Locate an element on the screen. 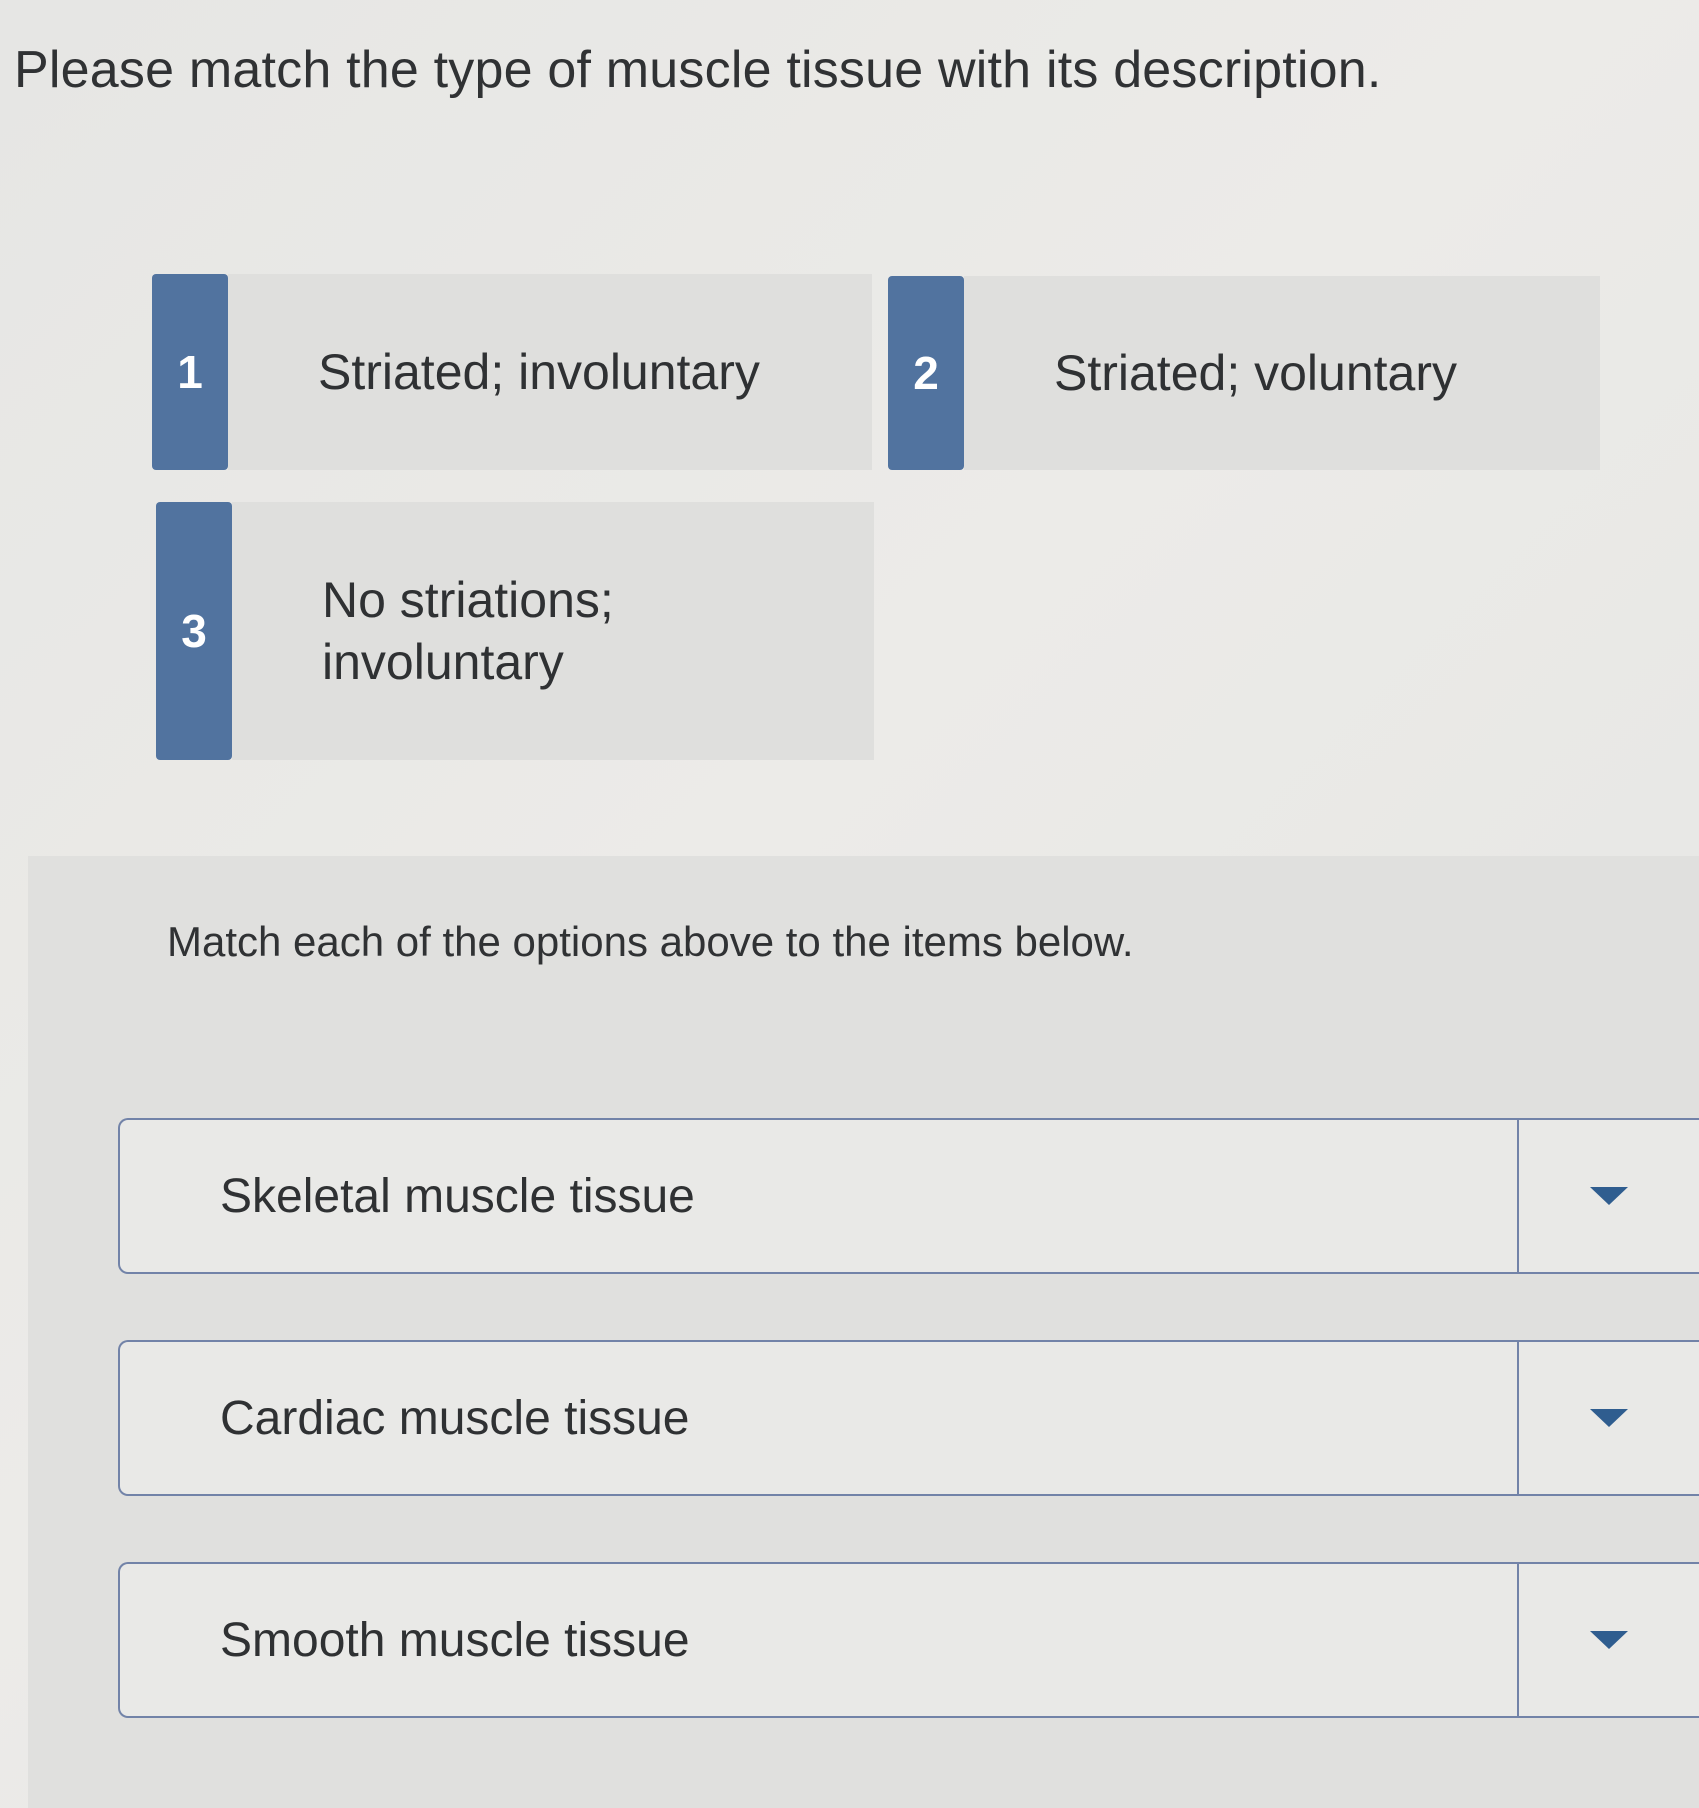  option-text: Striated; voluntary is located at coordinates (1282, 373).